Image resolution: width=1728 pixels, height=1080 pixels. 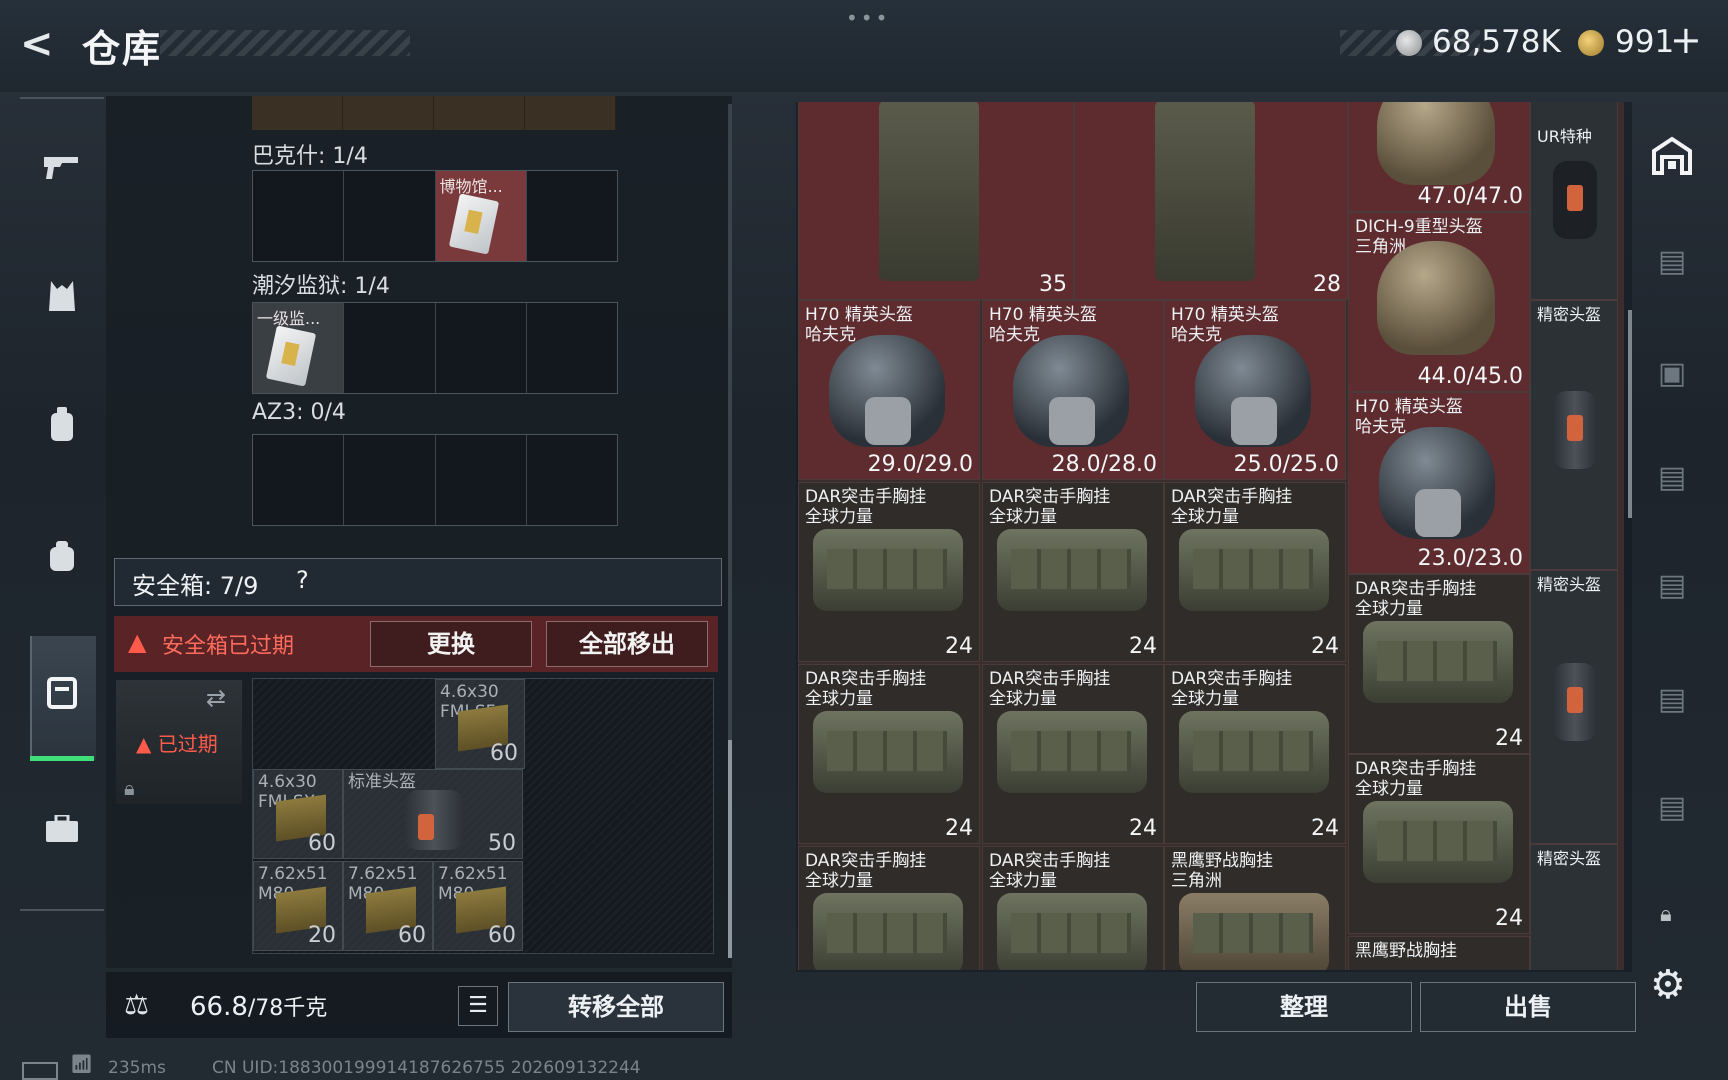 I want to click on add-currency-button: +, so click(x=1686, y=40).